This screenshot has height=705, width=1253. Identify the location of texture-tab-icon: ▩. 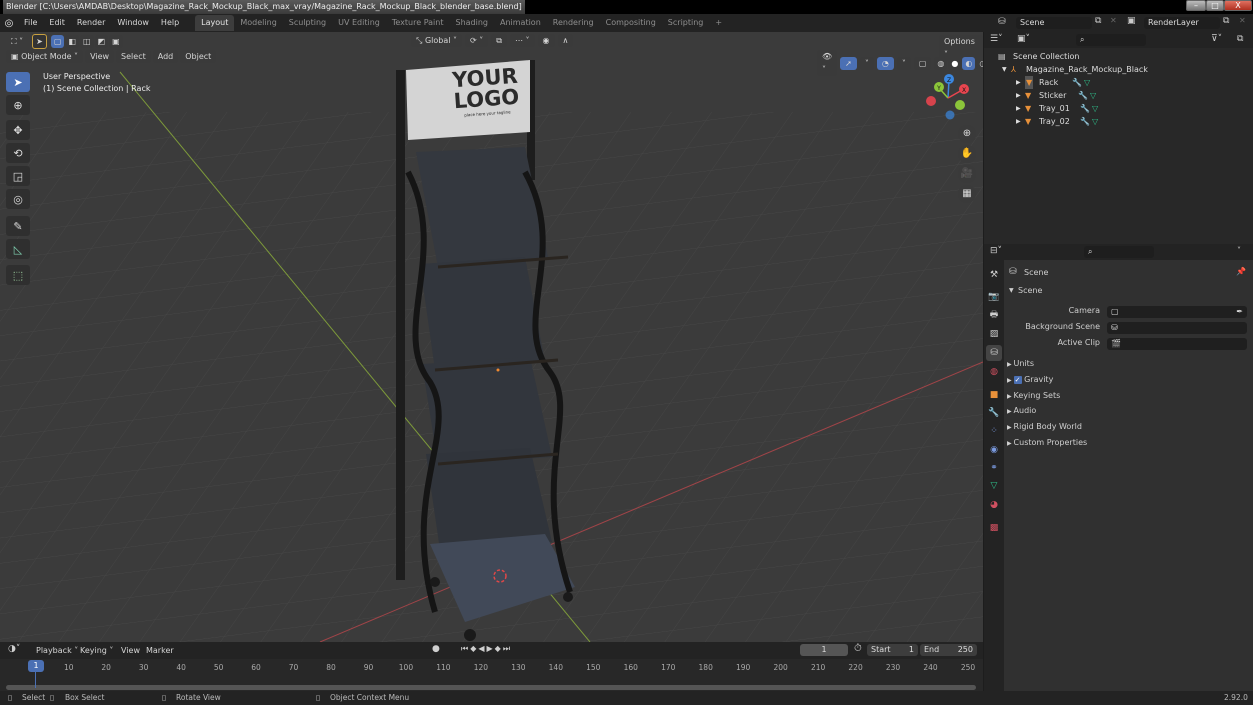
(994, 528).